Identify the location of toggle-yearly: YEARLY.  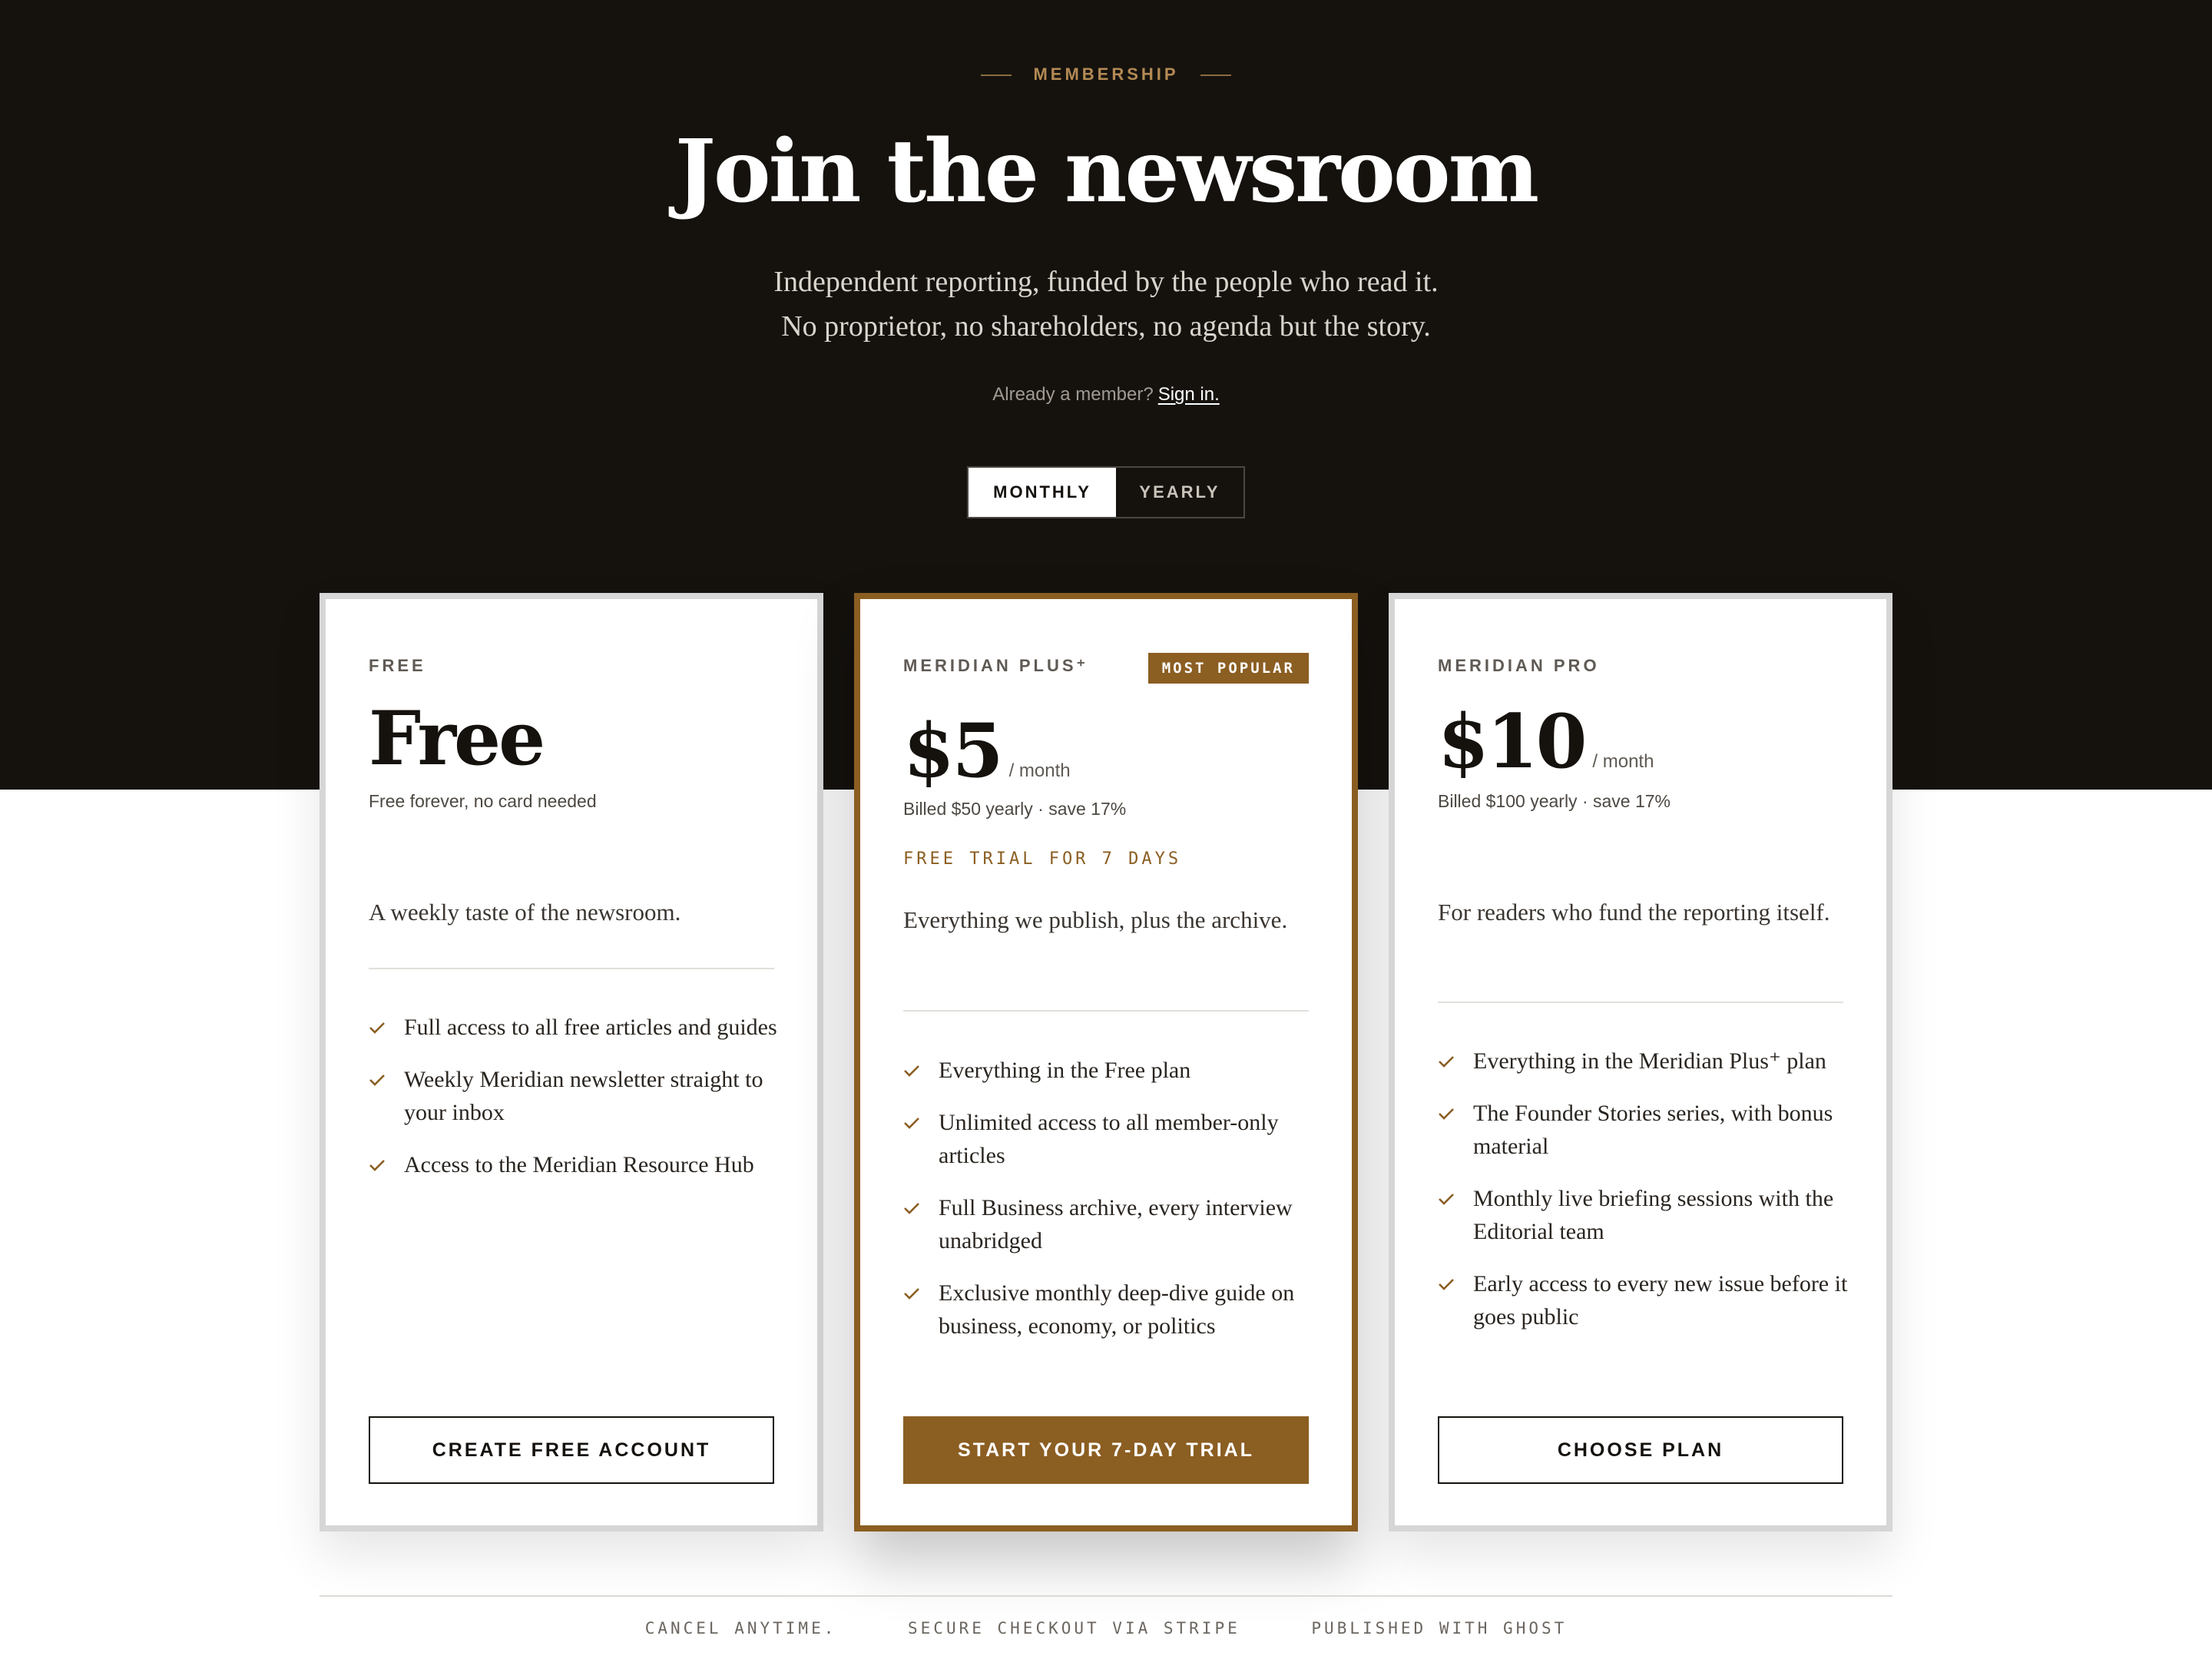
(1180, 493).